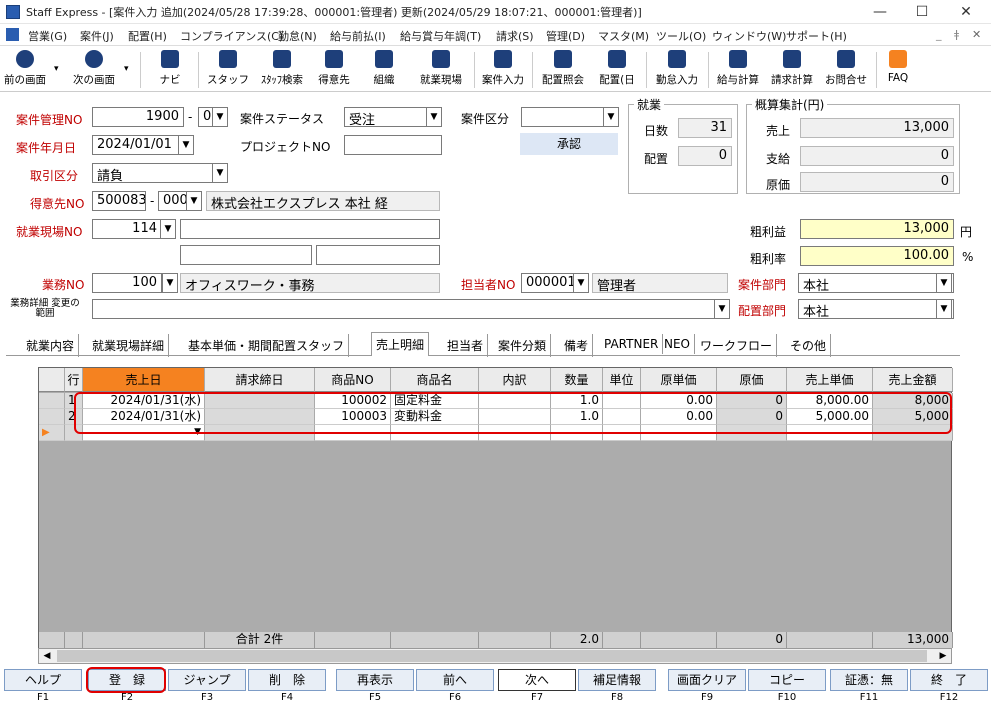  Describe the element at coordinates (749, 36) in the screenshot. I see `menu-window: ウィンドウ(W)` at that location.